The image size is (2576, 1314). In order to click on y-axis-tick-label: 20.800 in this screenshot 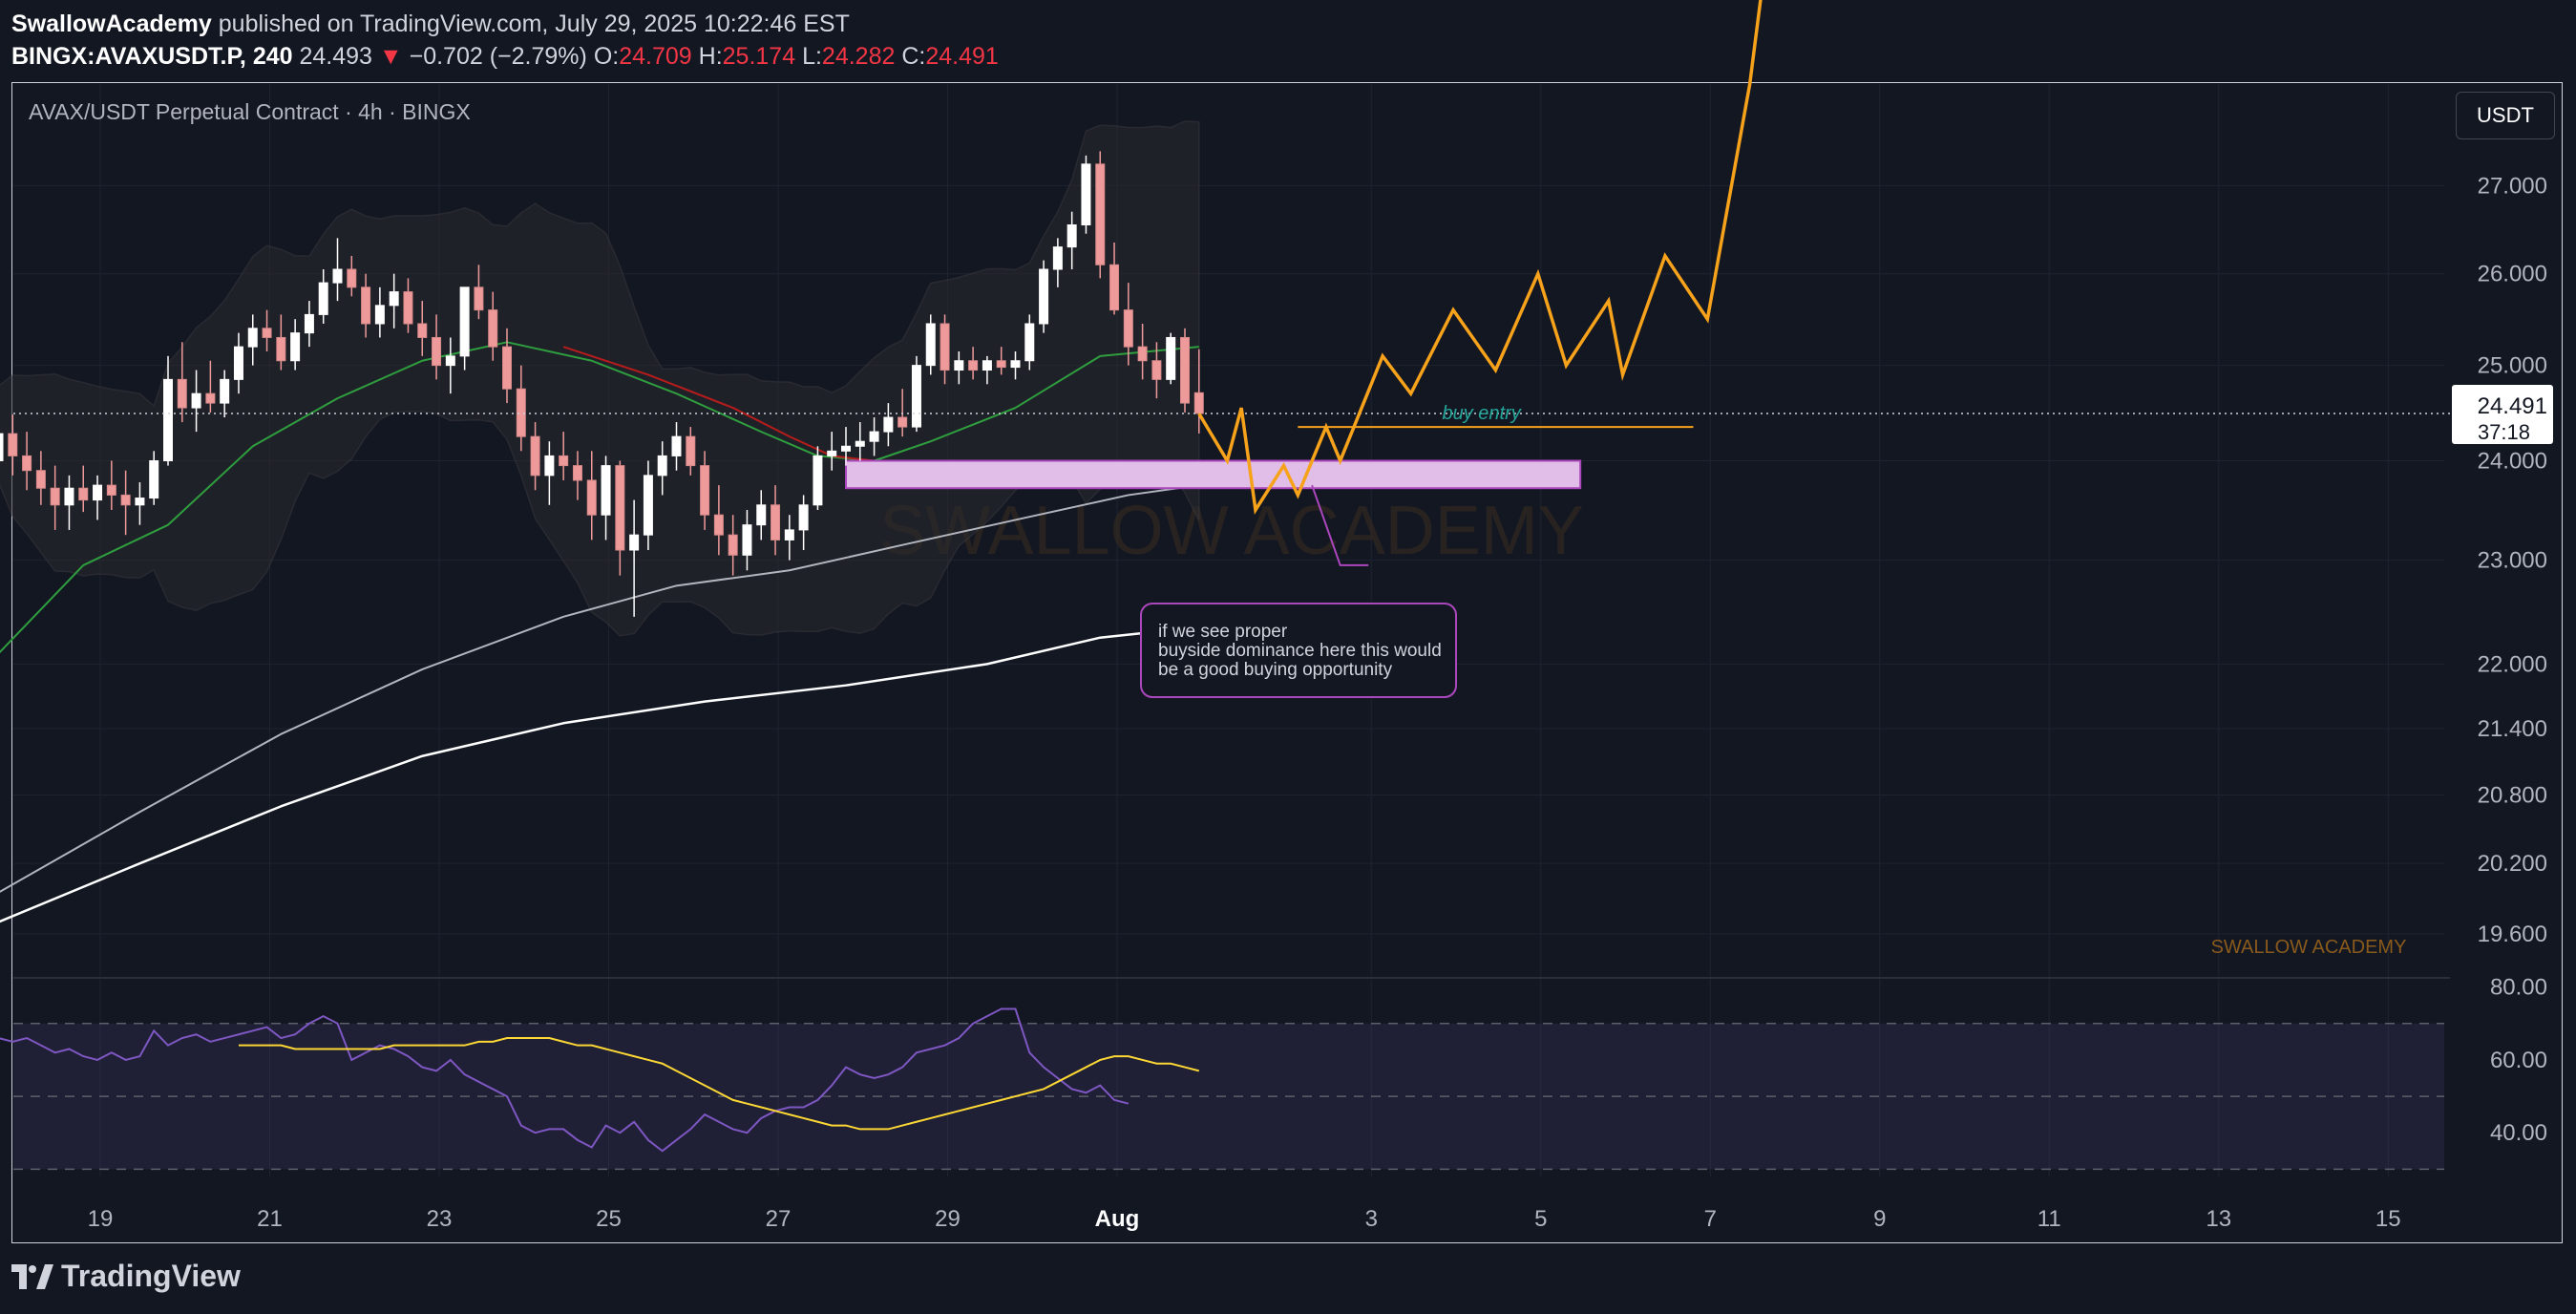, I will do `click(2512, 796)`.